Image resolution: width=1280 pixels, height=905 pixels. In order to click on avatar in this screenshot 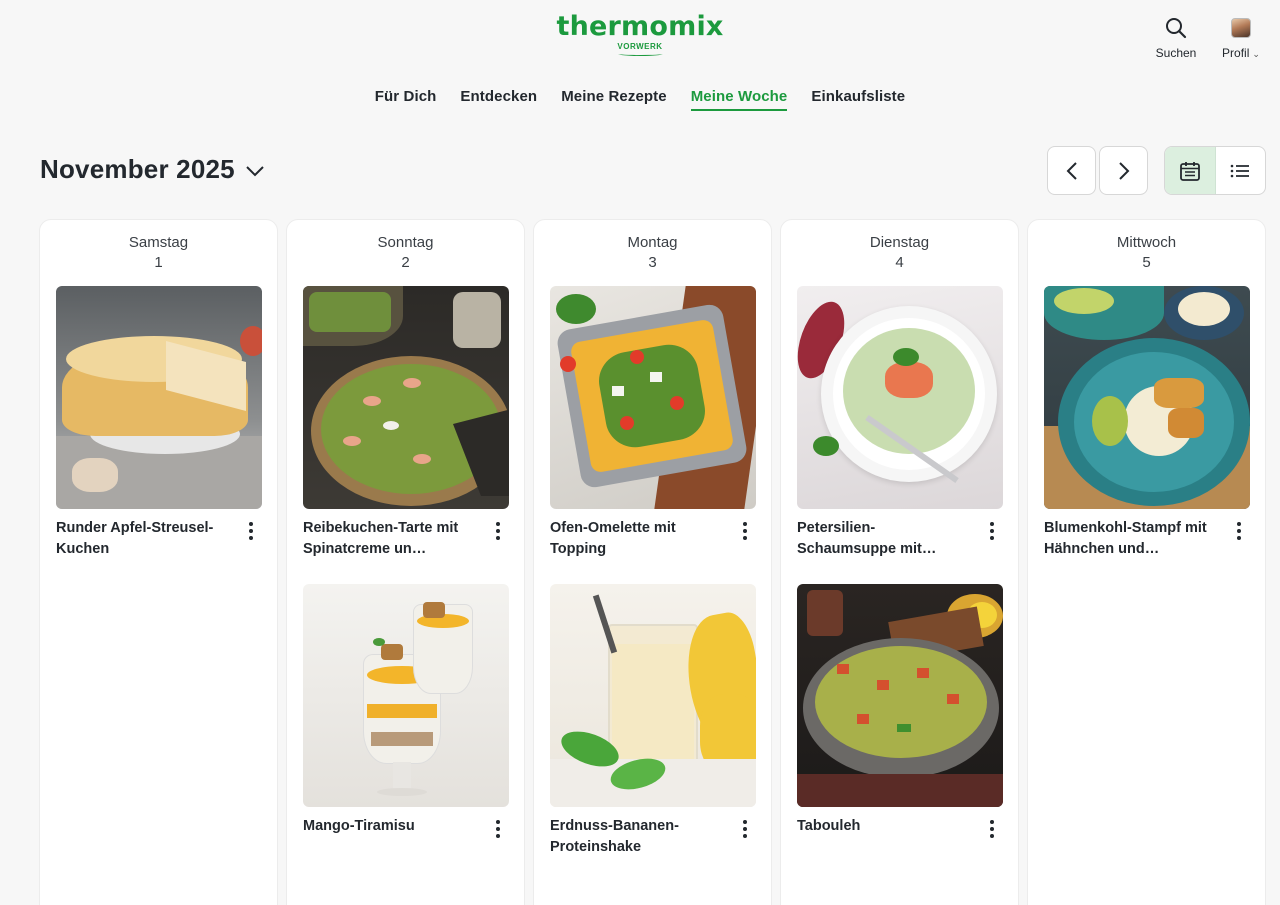, I will do `click(1241, 28)`.